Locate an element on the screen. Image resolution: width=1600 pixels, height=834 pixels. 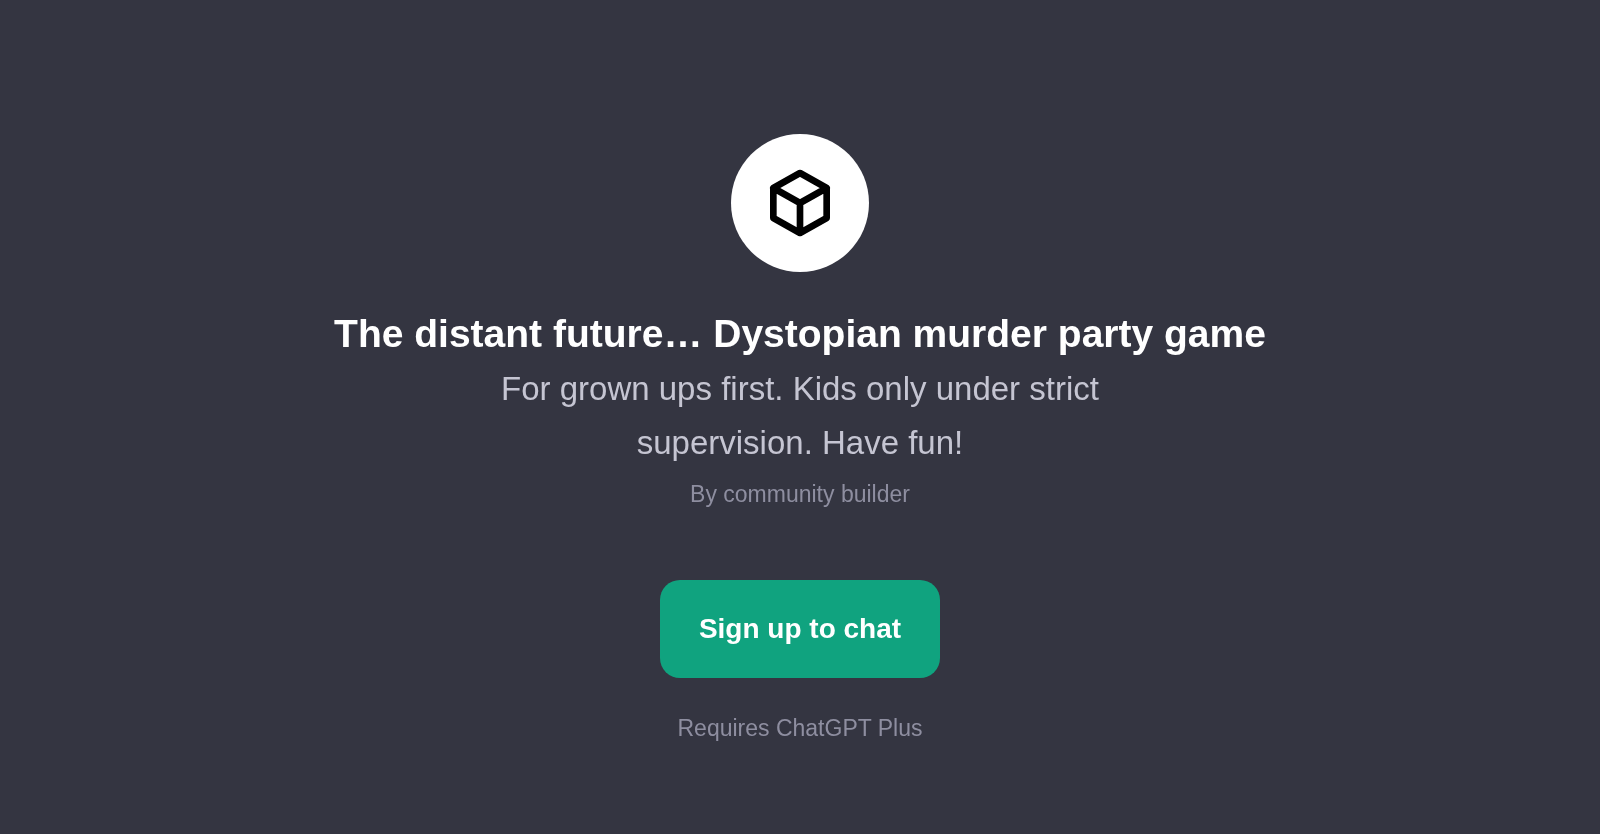
gpt-description: For grown ups first. Kids only under strict supervision. Have fun! is located at coordinates (800, 416).